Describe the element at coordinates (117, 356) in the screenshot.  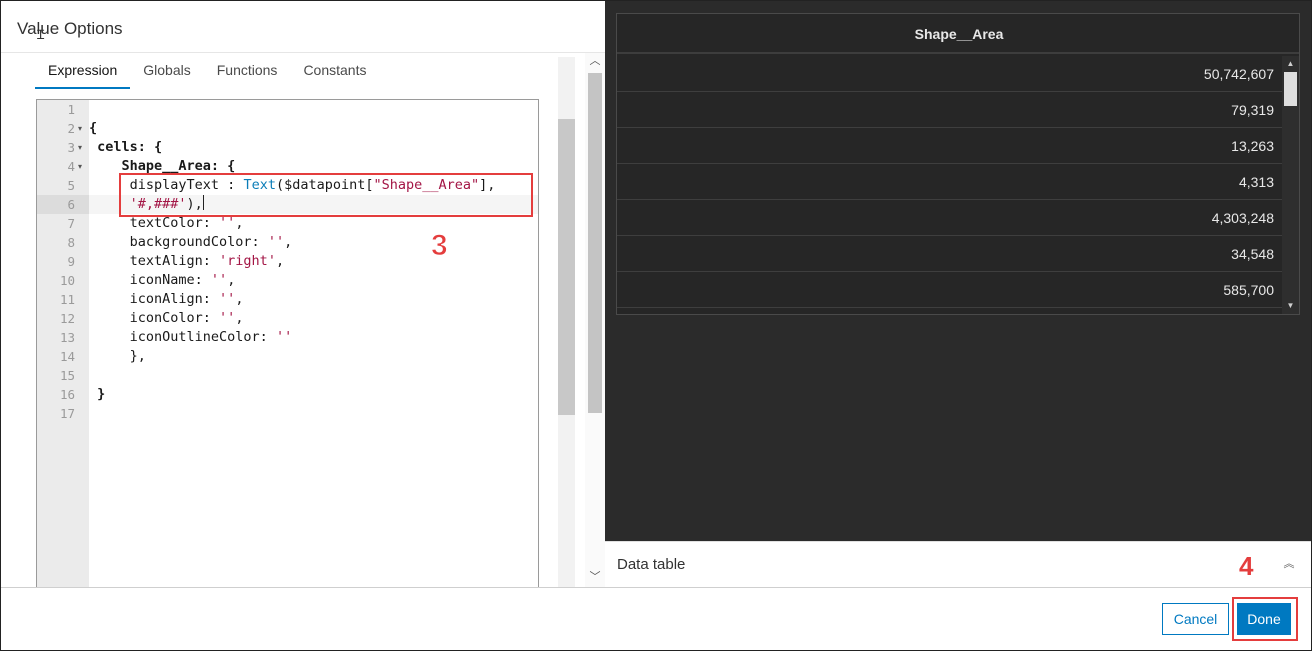
I see `code-line: },` at that location.